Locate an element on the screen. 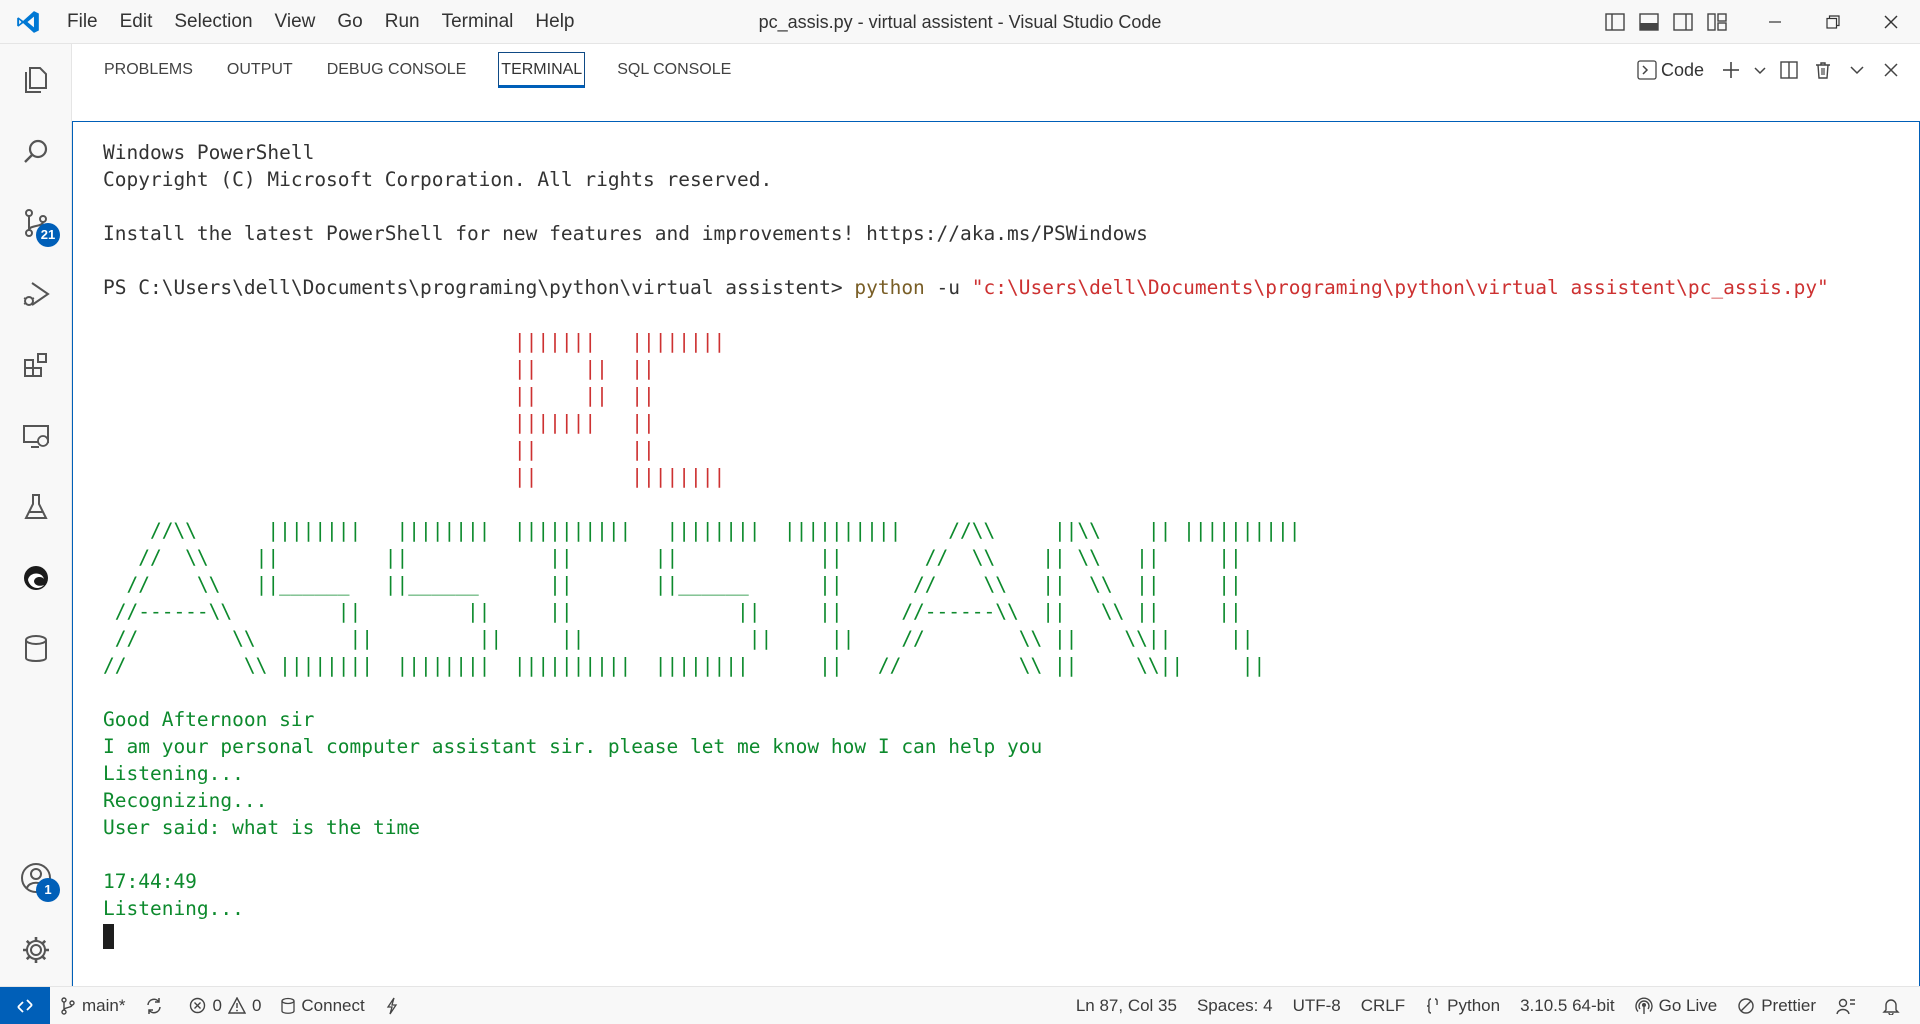  lightning-icon is located at coordinates (395, 1005).